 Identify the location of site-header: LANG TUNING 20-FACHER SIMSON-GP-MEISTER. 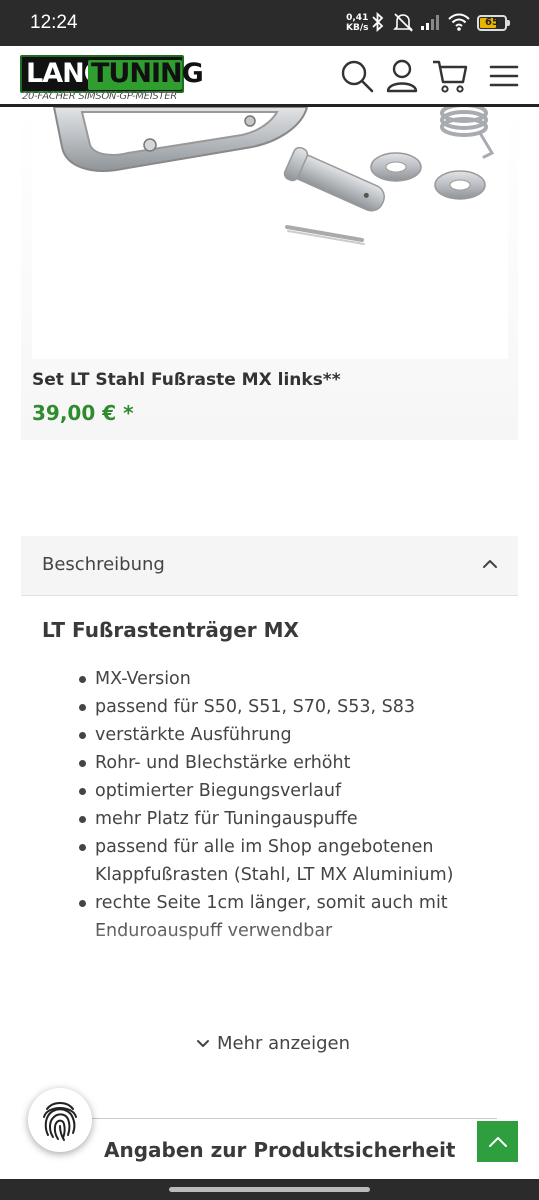
(269, 76).